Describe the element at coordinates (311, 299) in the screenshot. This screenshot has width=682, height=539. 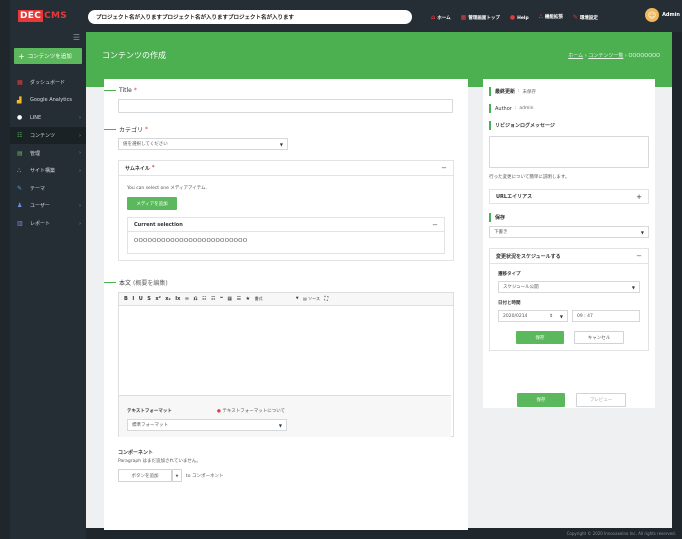
I see `source-button: ▤ ソース` at that location.